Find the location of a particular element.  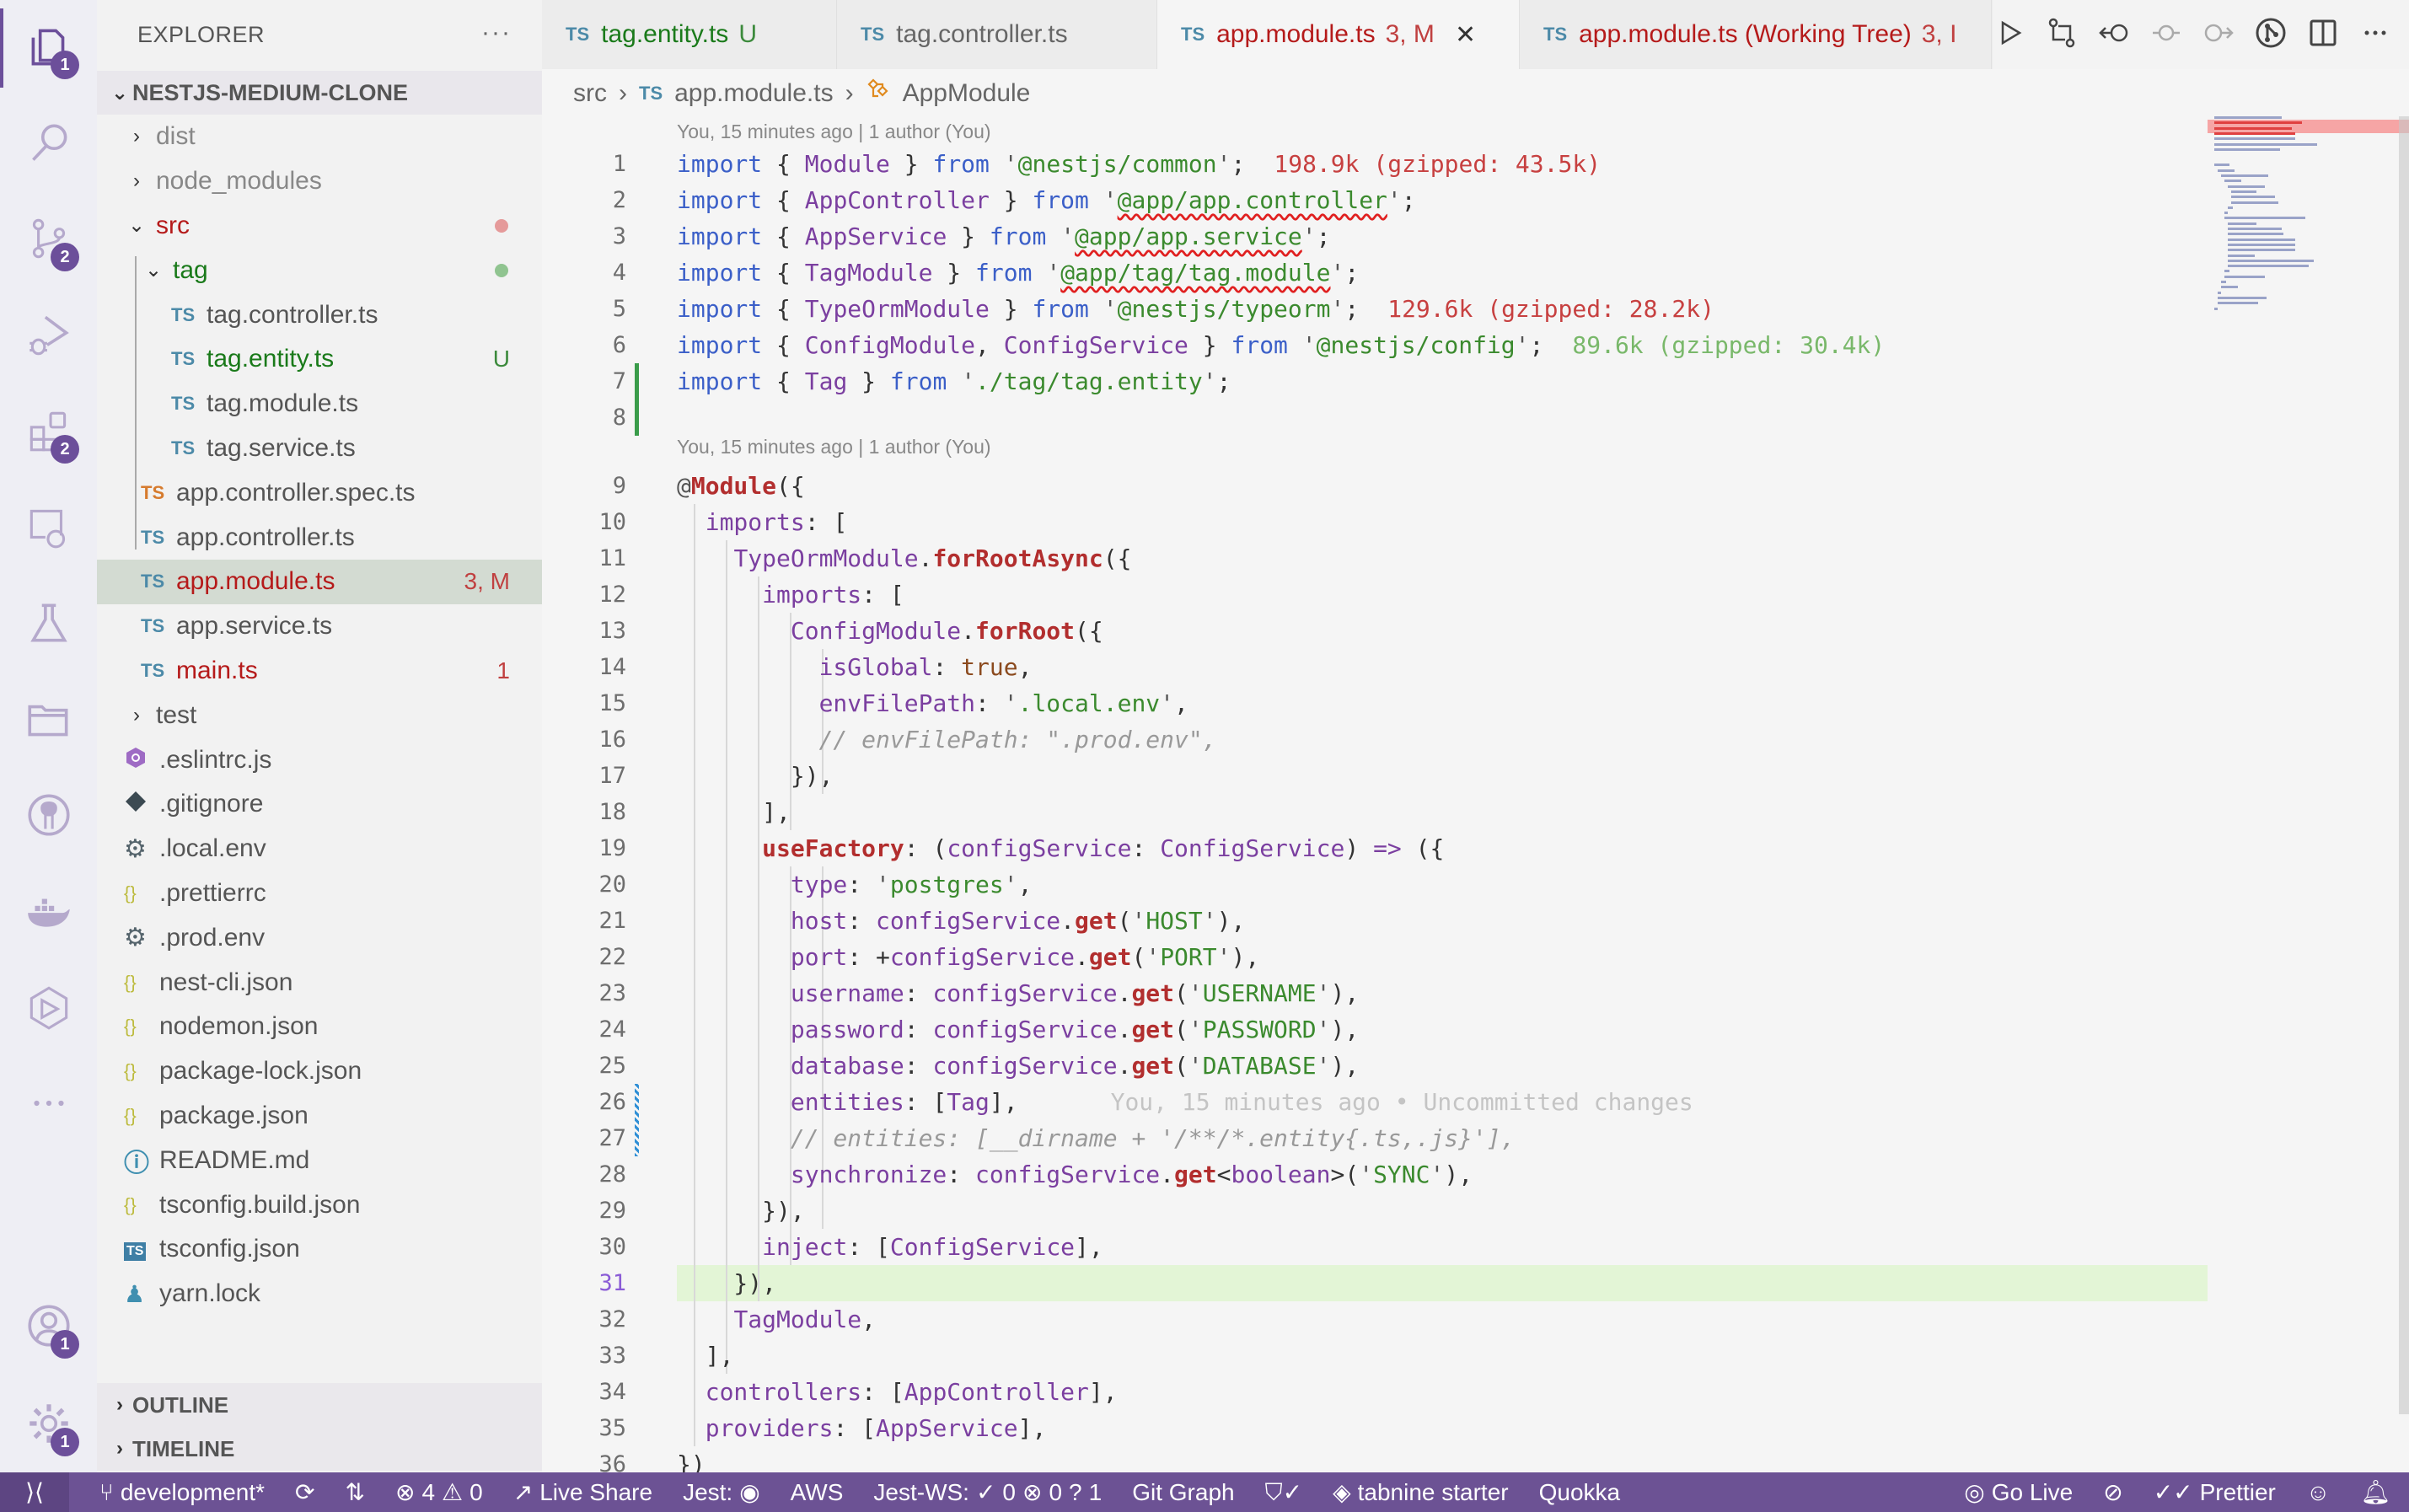

code-line: password: configService.get('PASSWORD'), is located at coordinates (1018, 1029).